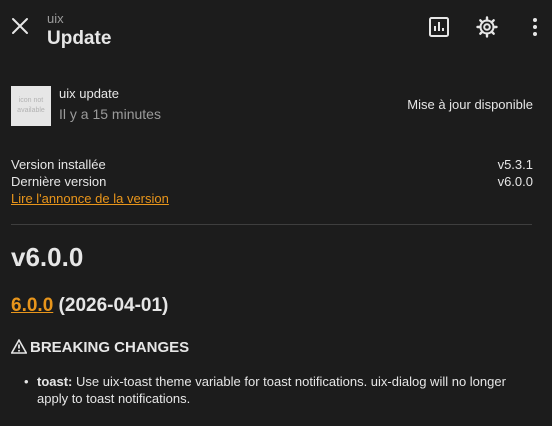  I want to click on installed-version-label: Version installée, so click(58, 164).